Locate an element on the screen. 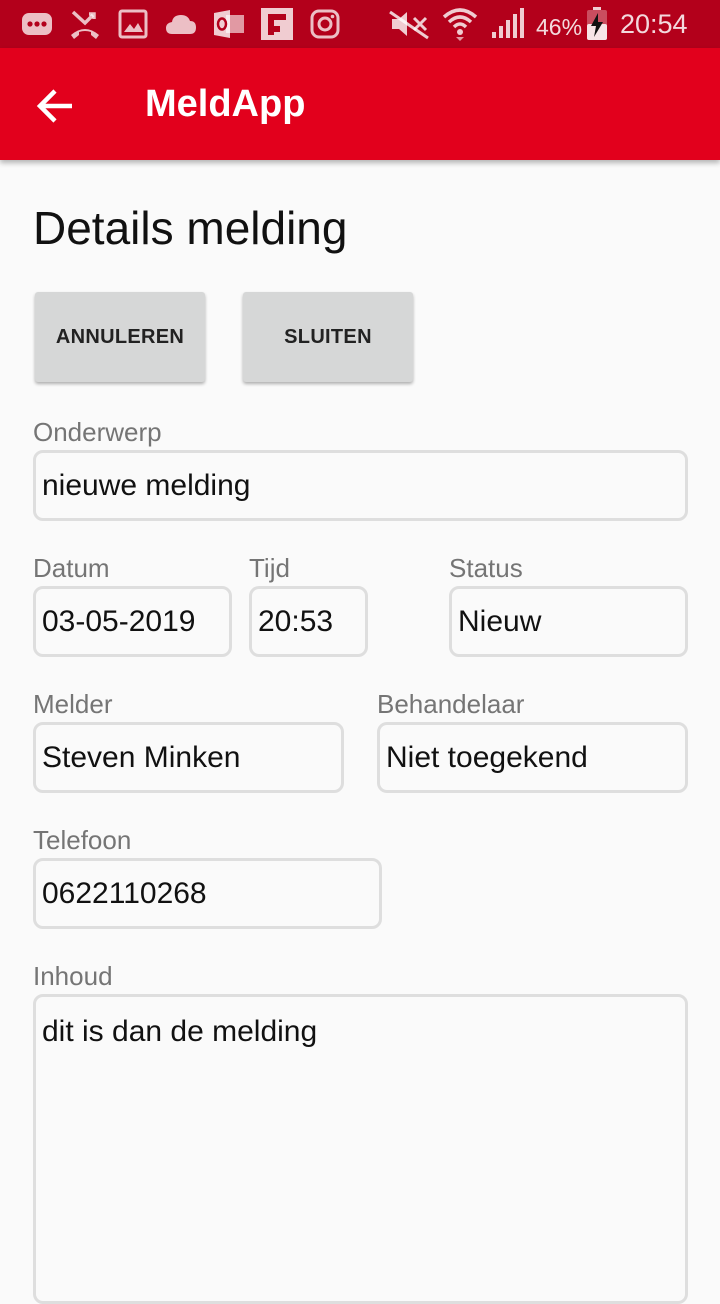 The height and width of the screenshot is (1304, 720). close-button: SLUITEN is located at coordinates (328, 337).